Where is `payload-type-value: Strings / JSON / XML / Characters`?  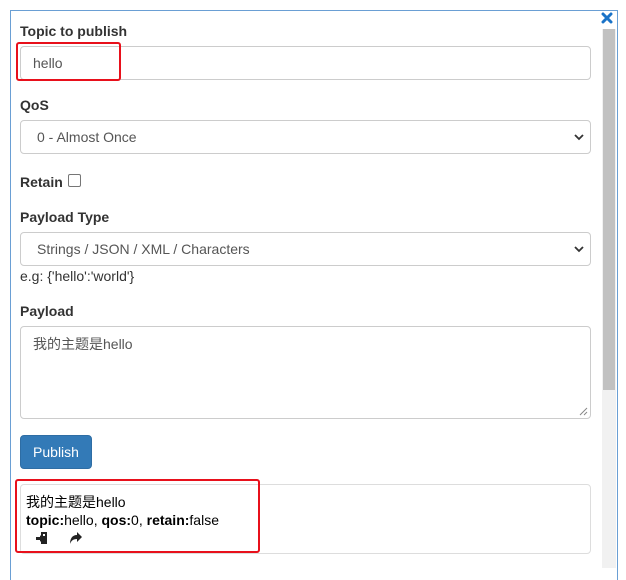
payload-type-value: Strings / JSON / XML / Characters is located at coordinates (143, 249).